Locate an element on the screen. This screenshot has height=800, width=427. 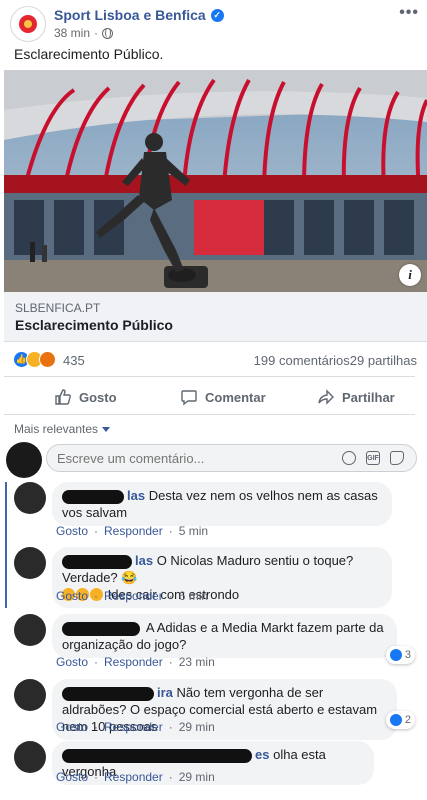
post-text: Esclarecimento Público. is located at coordinates (89, 54).